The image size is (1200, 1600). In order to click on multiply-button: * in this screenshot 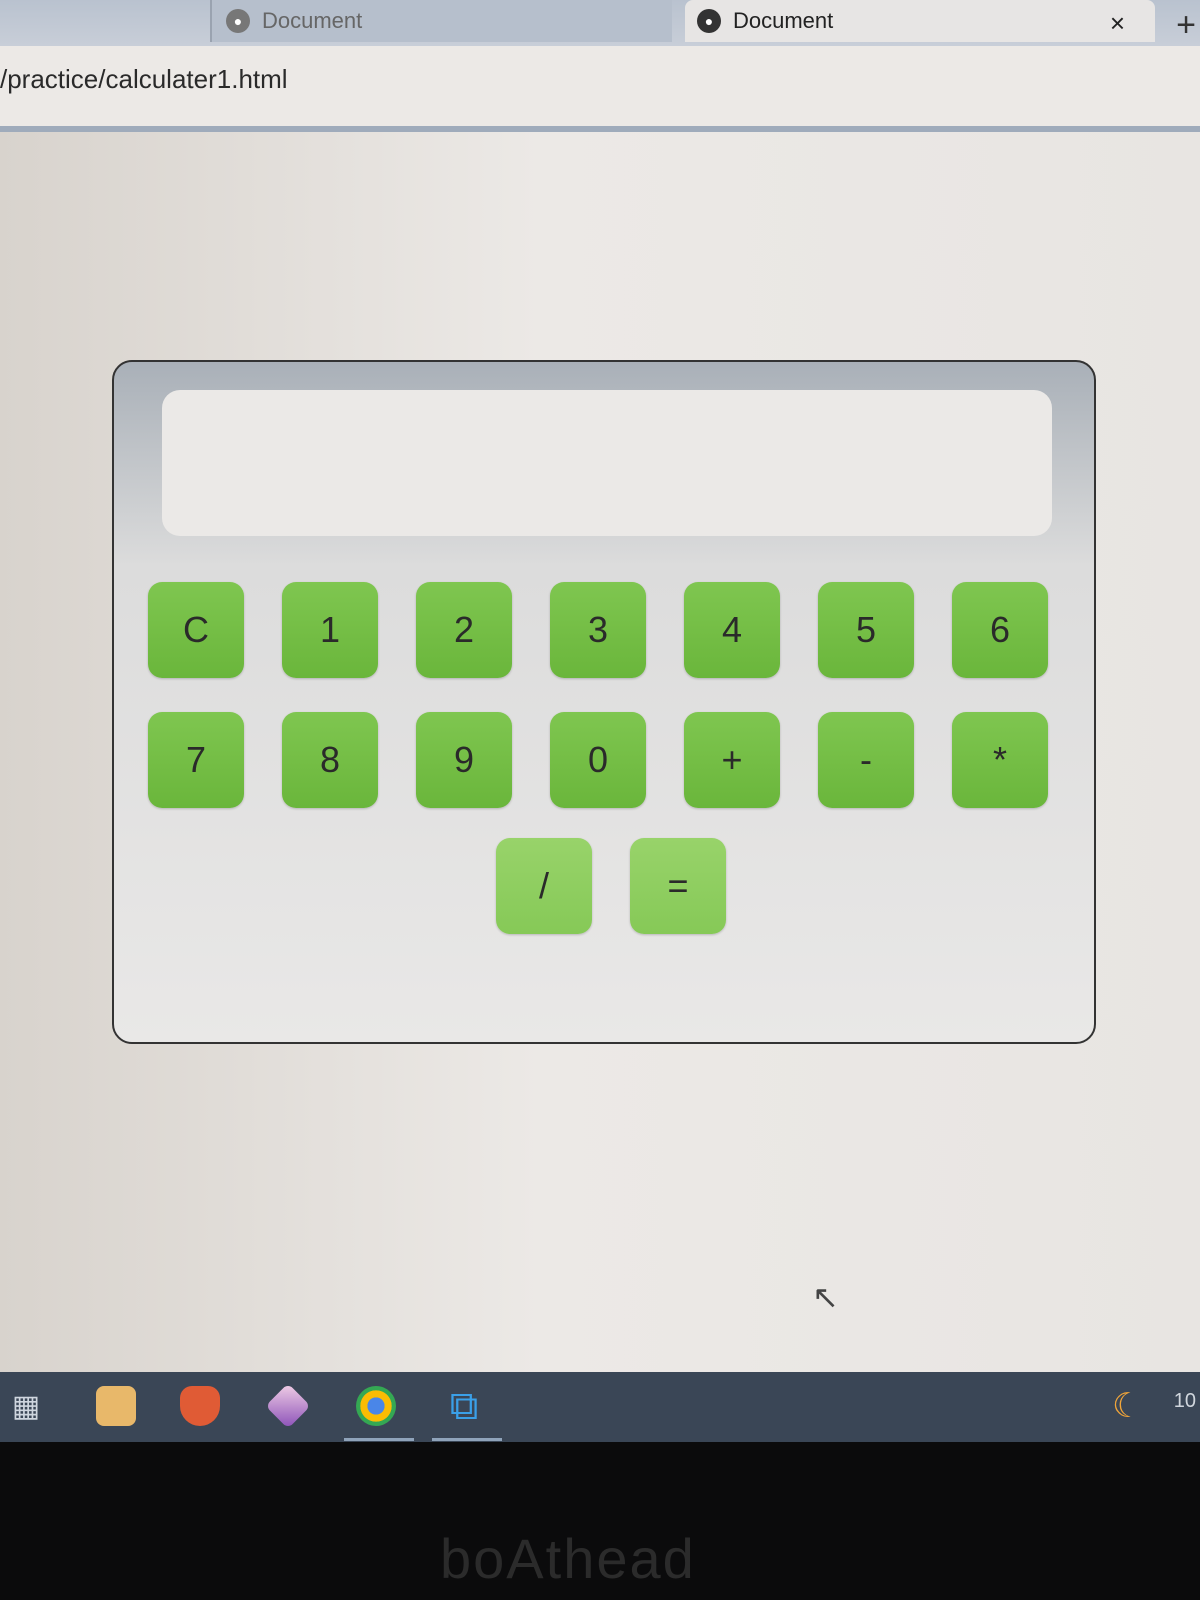, I will do `click(1000, 760)`.